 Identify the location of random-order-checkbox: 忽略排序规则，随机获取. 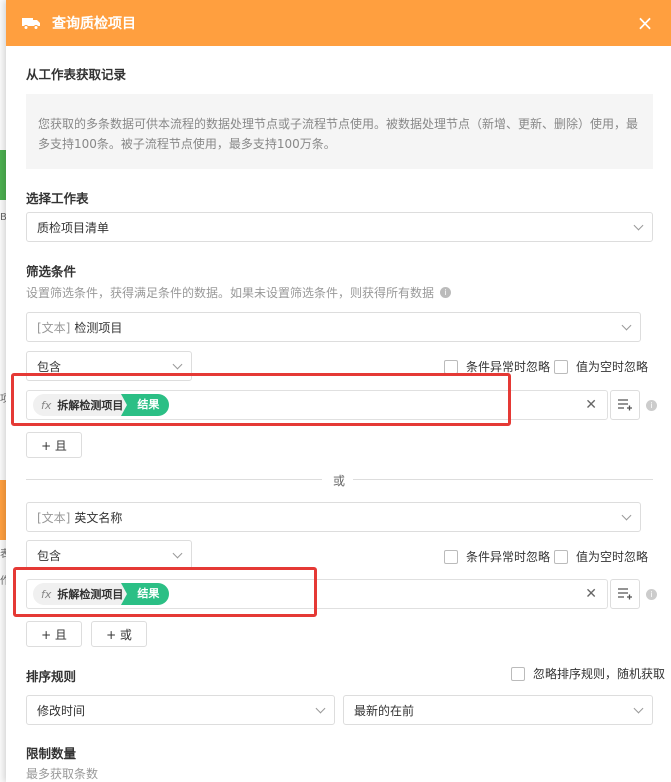
(588, 673).